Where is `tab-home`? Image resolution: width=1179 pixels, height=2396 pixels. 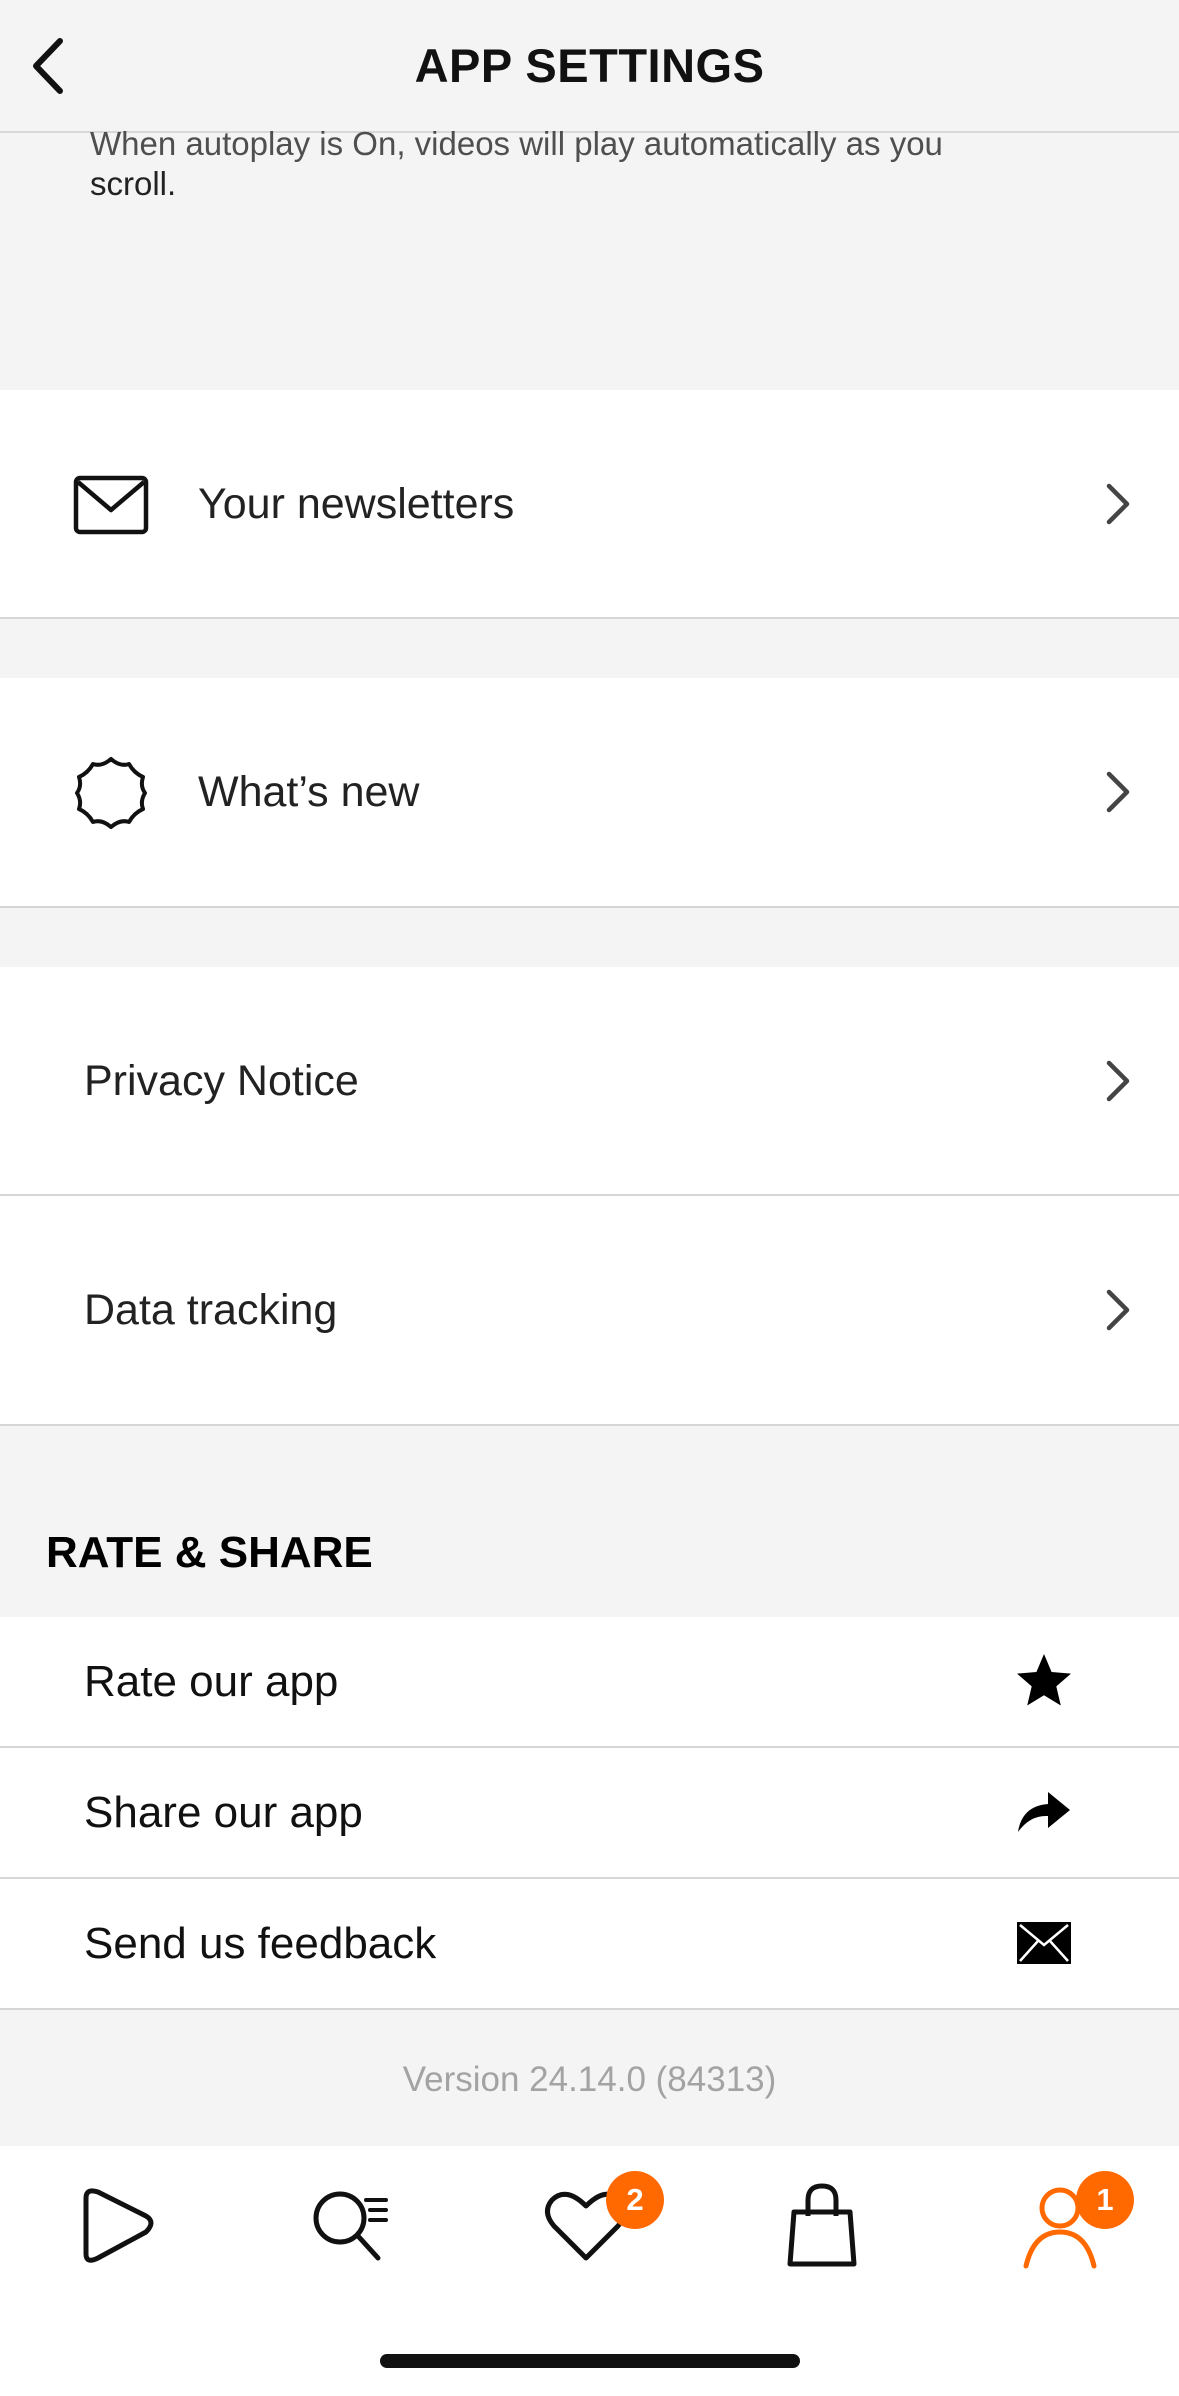 tab-home is located at coordinates (116, 2226).